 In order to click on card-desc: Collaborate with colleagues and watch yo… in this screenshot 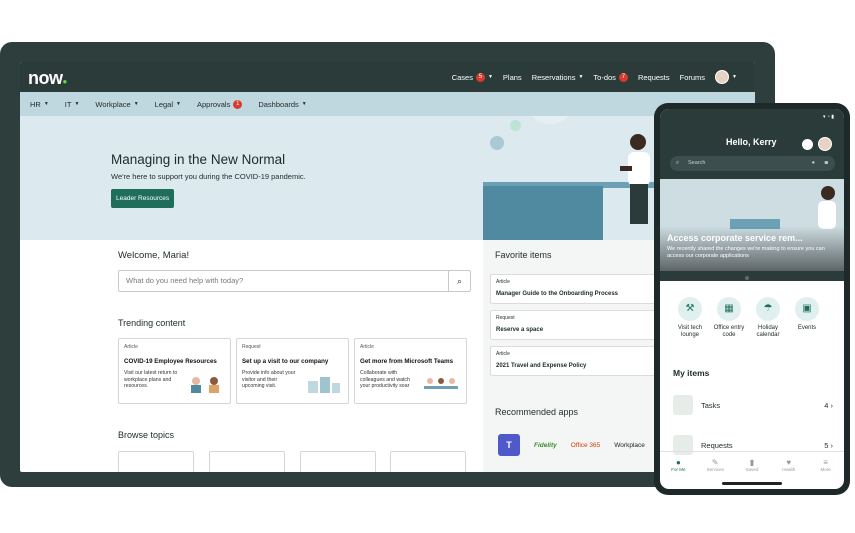, I will do `click(385, 379)`.